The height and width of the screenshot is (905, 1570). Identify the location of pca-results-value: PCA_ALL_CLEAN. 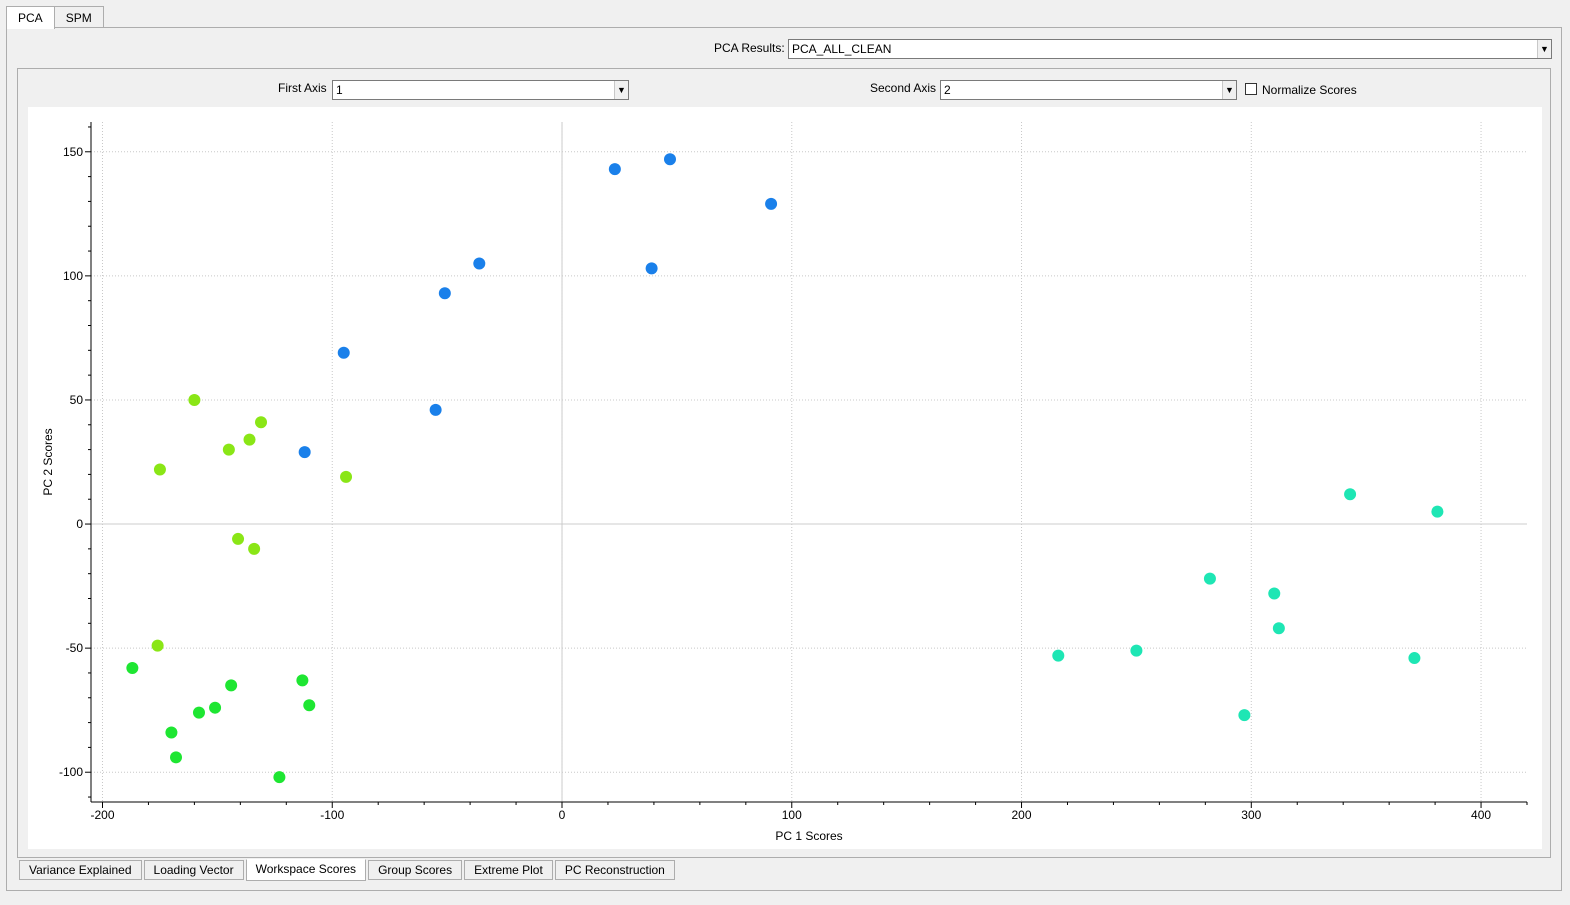
(842, 49).